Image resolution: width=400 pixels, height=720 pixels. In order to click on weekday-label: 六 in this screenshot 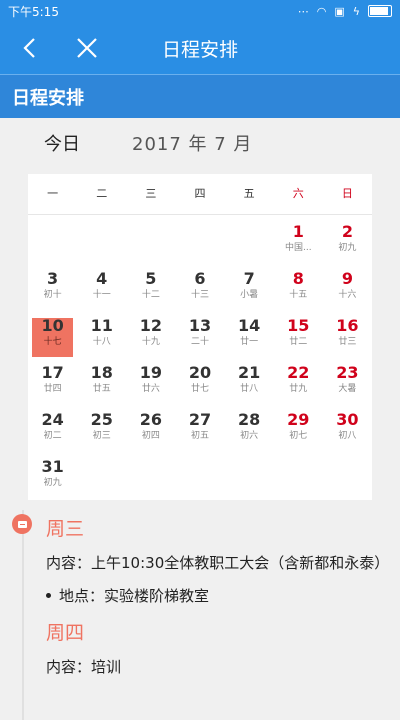, I will do `click(298, 193)`.